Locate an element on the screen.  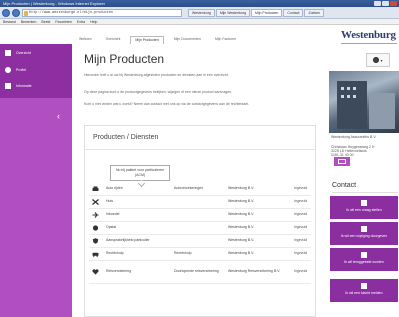
browser-tab: Mijn Westenburg is located at coordinates (233, 12).